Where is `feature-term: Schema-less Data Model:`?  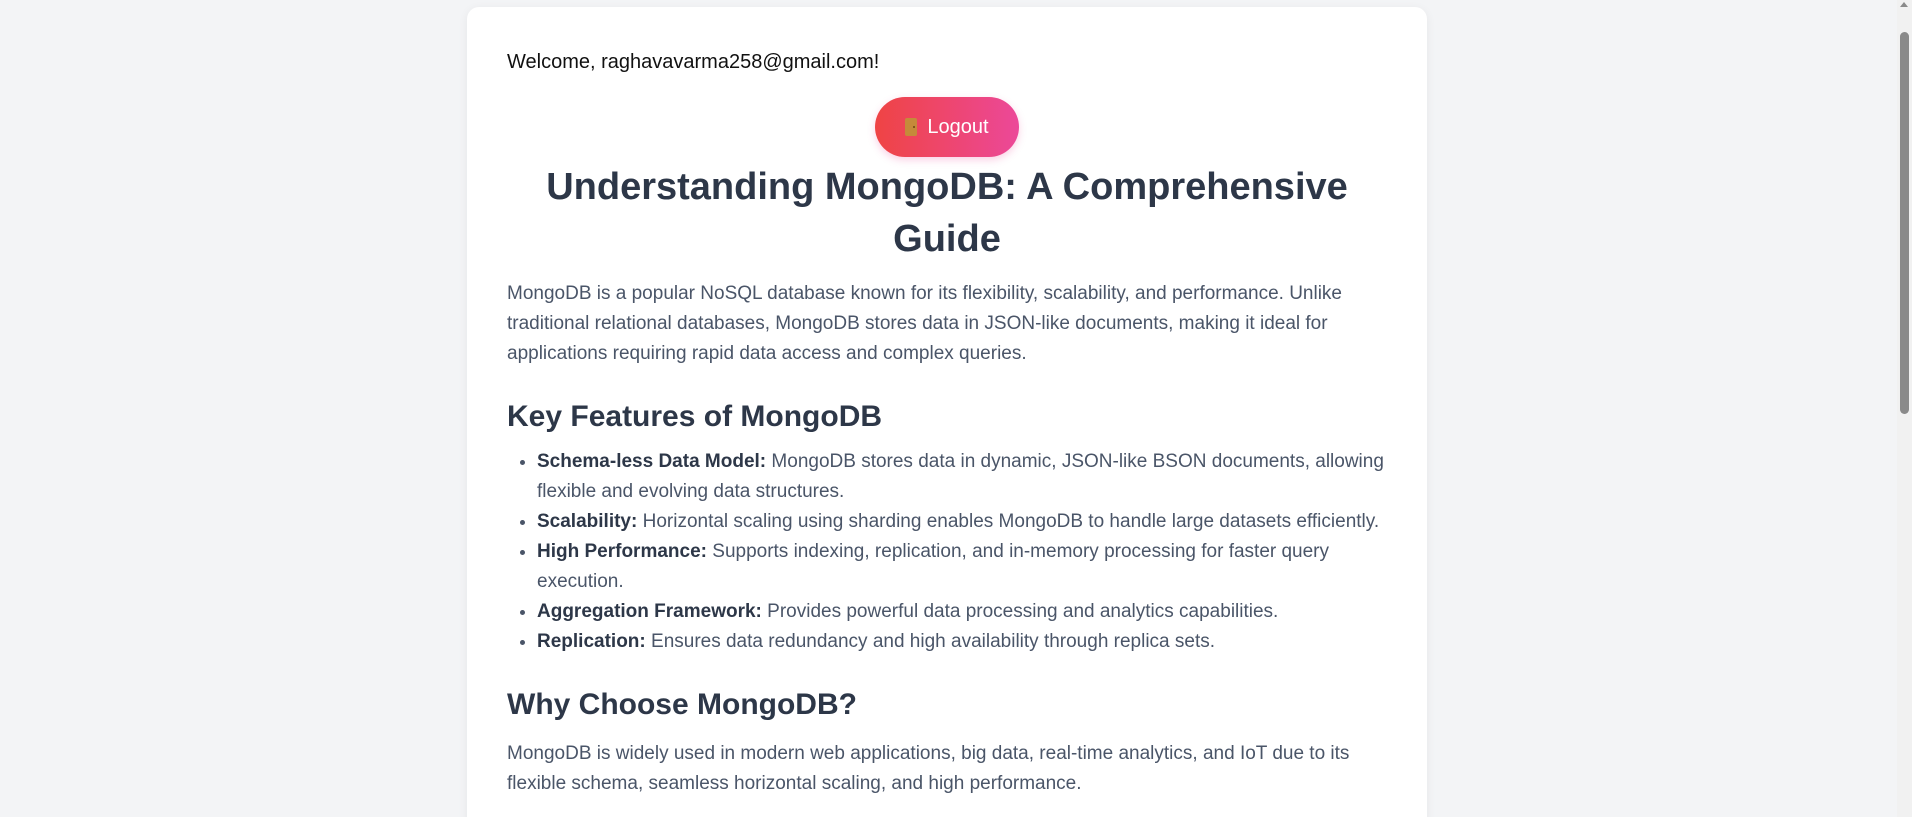 feature-term: Schema-less Data Model: is located at coordinates (652, 461).